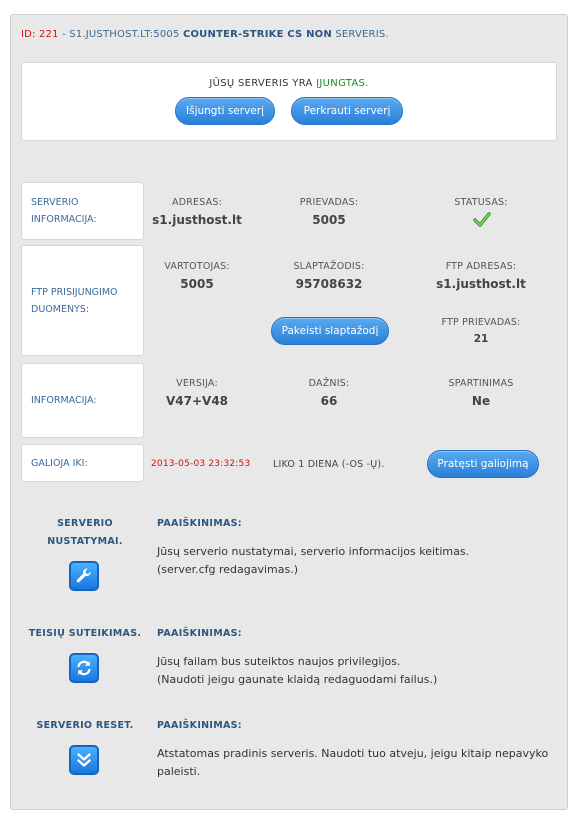 The image size is (576, 828). What do you see at coordinates (483, 464) in the screenshot?
I see `extend-button: Pratęsti galiojimą` at bounding box center [483, 464].